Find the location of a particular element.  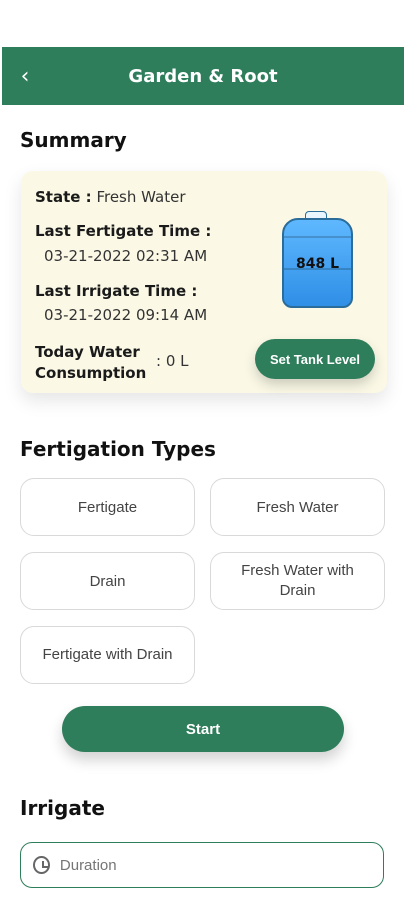

last-irrigate-value: 03-21-2022 09:14 AM is located at coordinates (126, 315).